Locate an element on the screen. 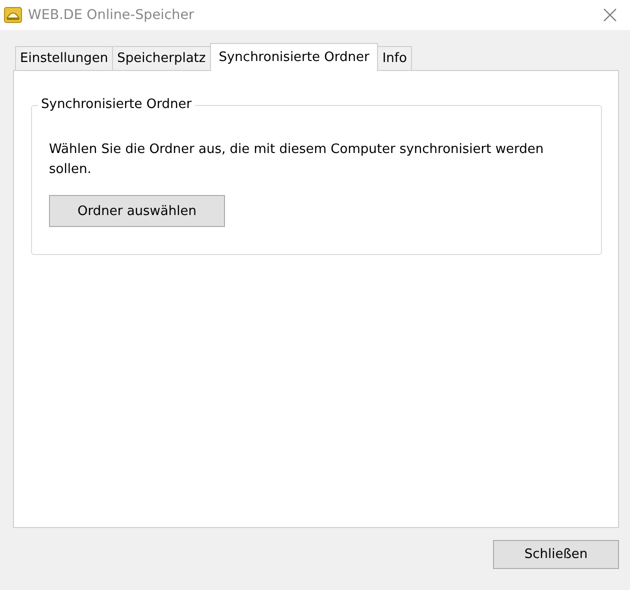 This screenshot has height=590, width=630. select-folders-button: Ordner auswählen is located at coordinates (137, 211).